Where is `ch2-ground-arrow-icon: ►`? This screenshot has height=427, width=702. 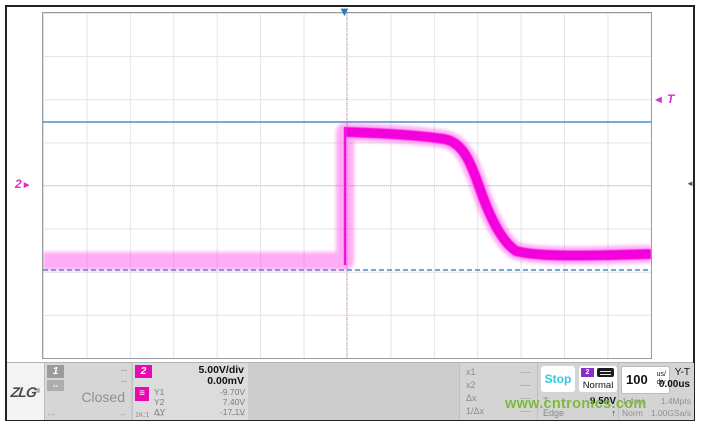 ch2-ground-arrow-icon: ► is located at coordinates (26, 185).